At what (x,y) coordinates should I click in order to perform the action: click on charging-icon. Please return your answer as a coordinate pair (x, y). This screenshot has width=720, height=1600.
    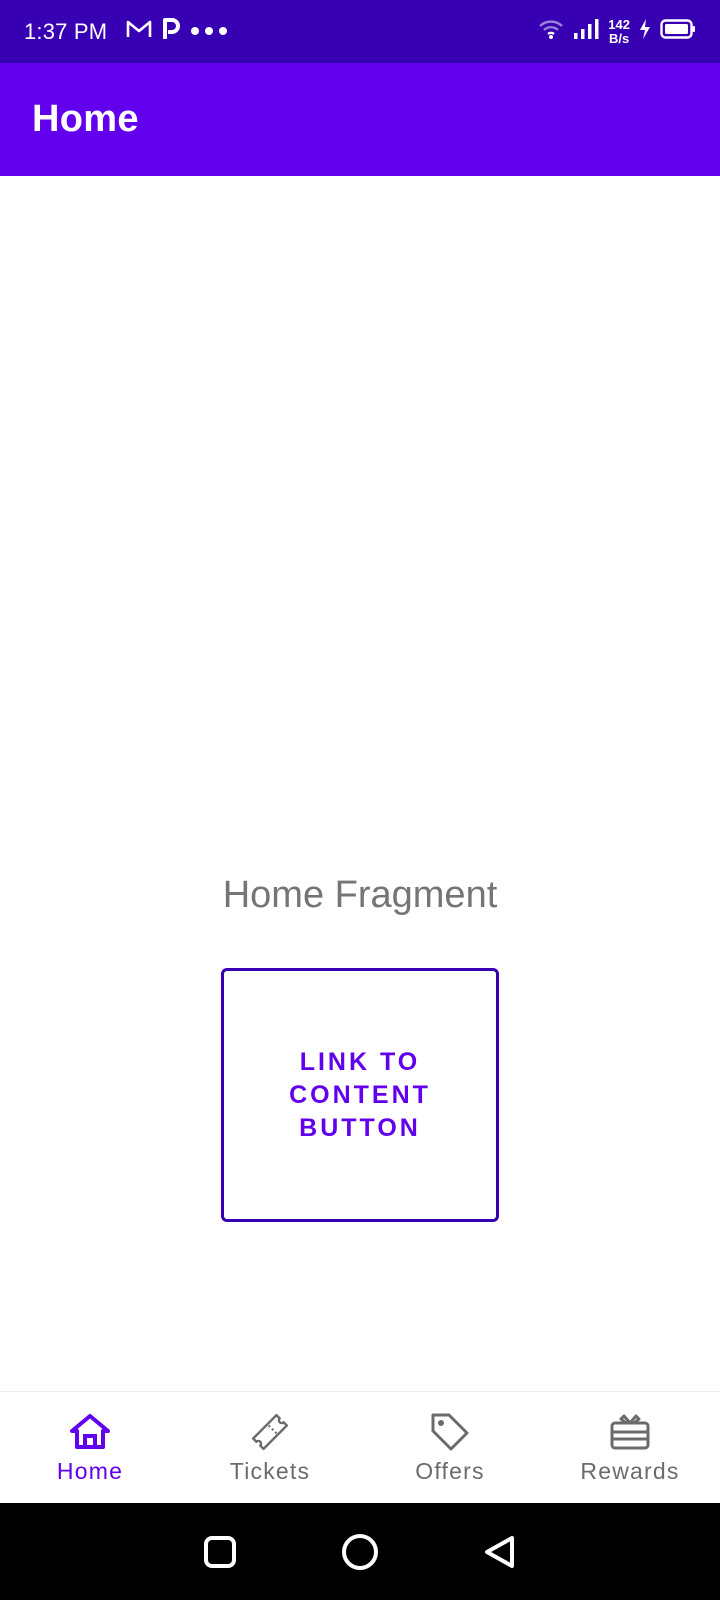
    Looking at the image, I should click on (645, 31).